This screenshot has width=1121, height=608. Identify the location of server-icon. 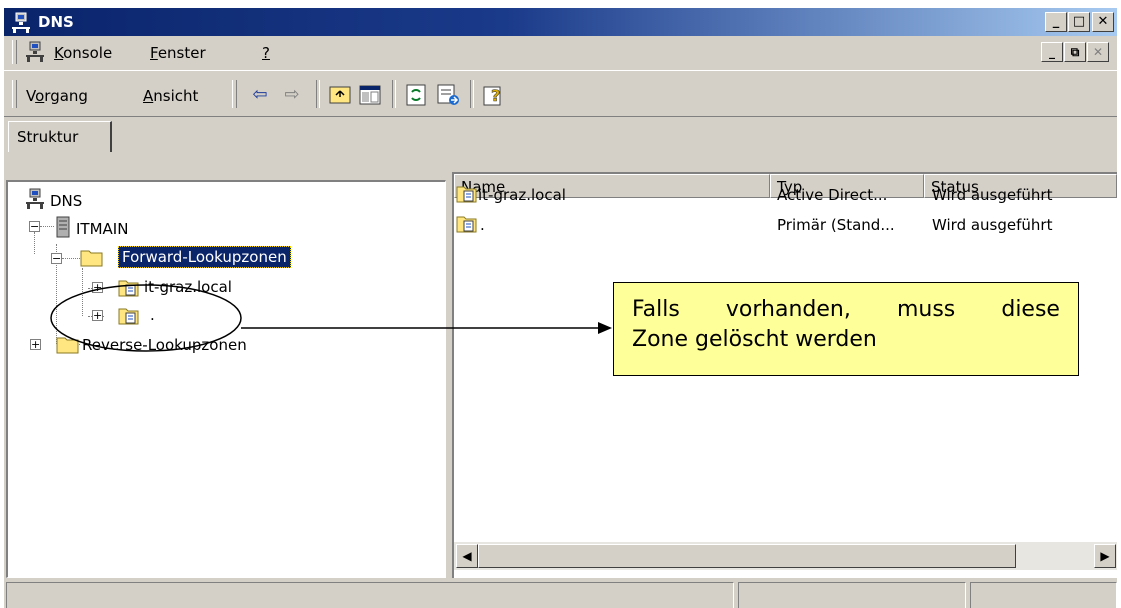
(63, 227).